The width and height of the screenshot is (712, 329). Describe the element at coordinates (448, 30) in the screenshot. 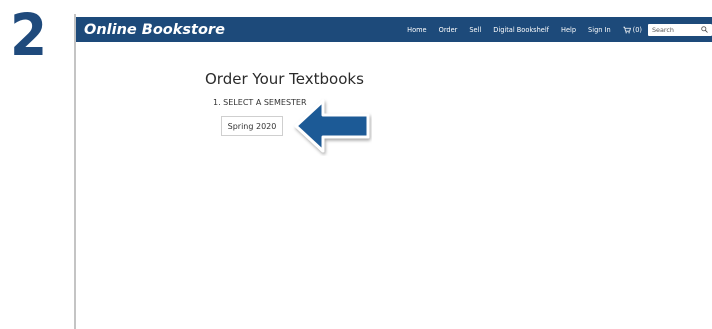

I see `nav-order: Order` at that location.